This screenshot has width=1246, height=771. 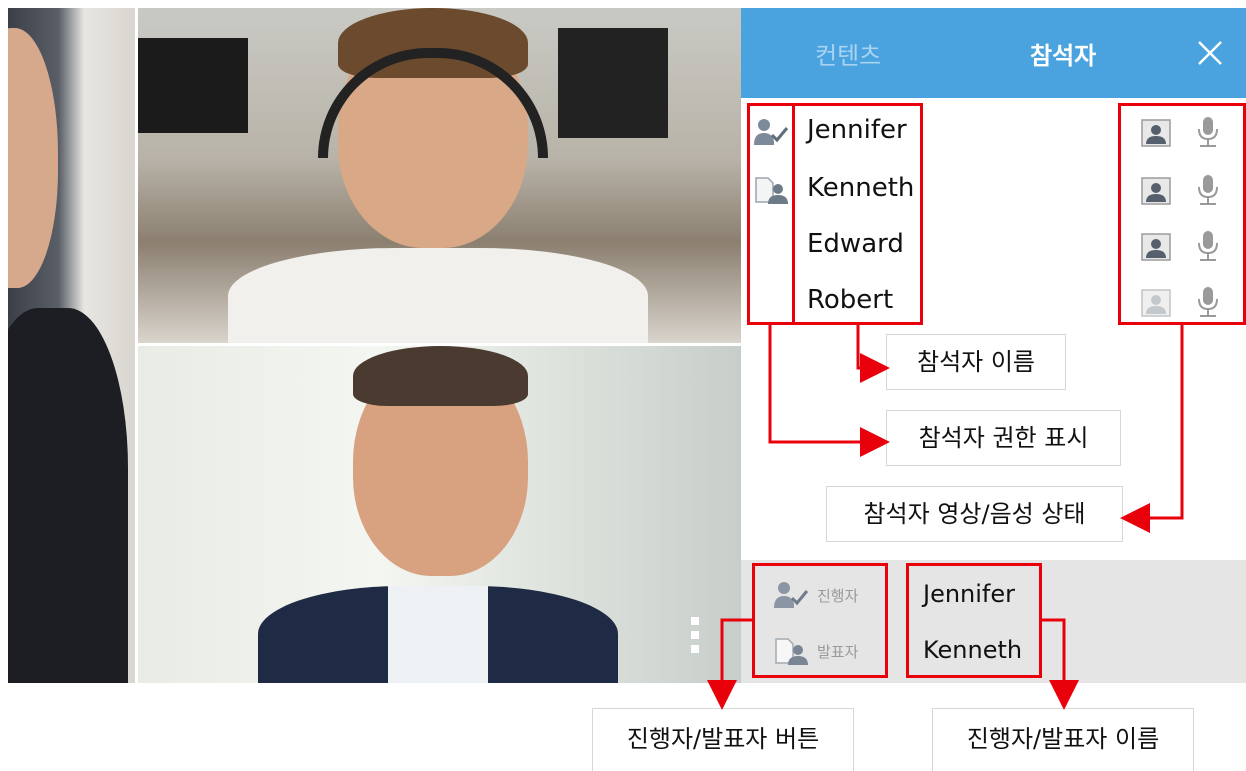 What do you see at coordinates (993, 53) in the screenshot?
I see `panel-header: 컨텐츠 참석자` at bounding box center [993, 53].